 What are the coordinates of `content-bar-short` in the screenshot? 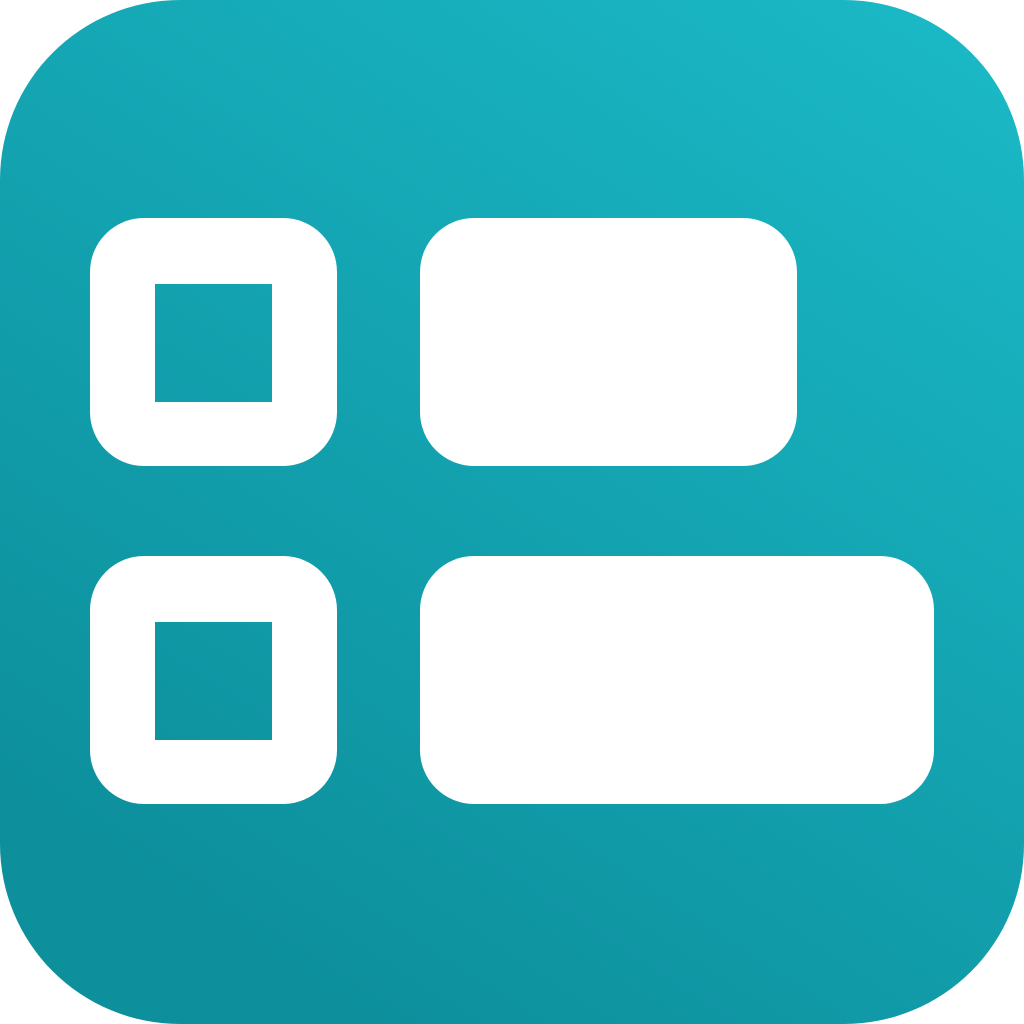 It's located at (608, 342).